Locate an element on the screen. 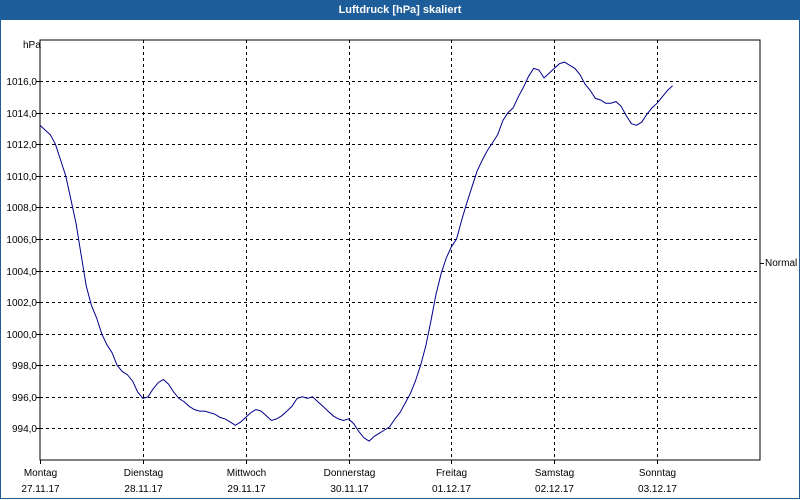  y-tick-label: 1012,0 is located at coordinates (21, 145).